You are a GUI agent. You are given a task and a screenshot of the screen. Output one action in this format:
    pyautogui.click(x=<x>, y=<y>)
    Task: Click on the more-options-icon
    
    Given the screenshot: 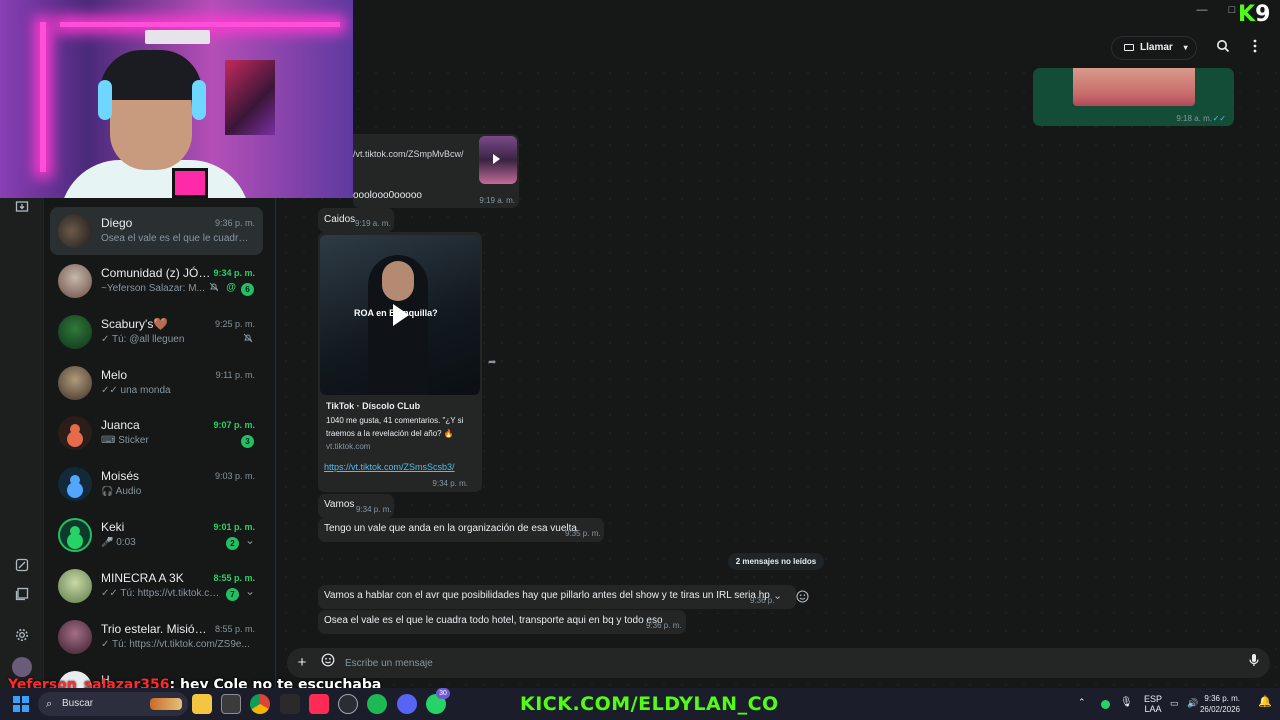 What is the action you would take?
    pyautogui.click(x=1255, y=48)
    